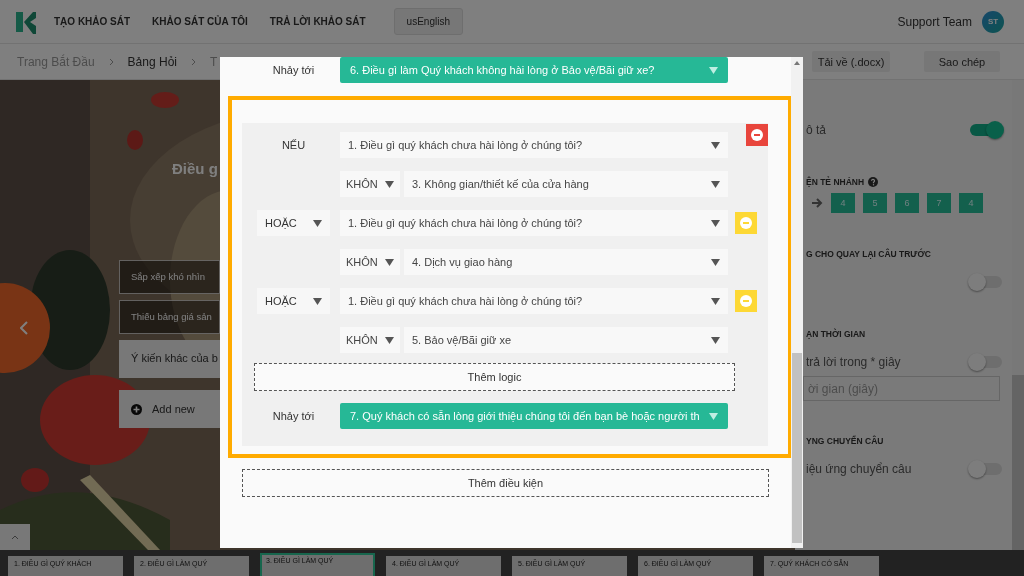  I want to click on section-heading: ỆN TẺ NHÁNH, so click(835, 182).